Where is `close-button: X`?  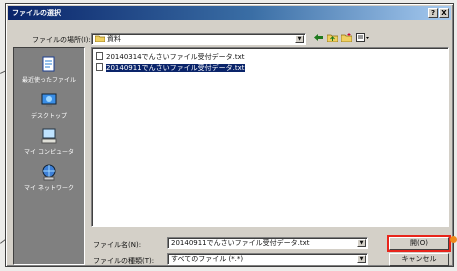 close-button: X is located at coordinates (444, 13).